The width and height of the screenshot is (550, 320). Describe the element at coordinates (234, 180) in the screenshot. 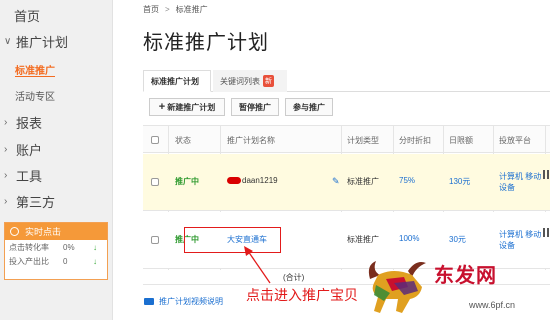

I see `redaction-mark` at that location.